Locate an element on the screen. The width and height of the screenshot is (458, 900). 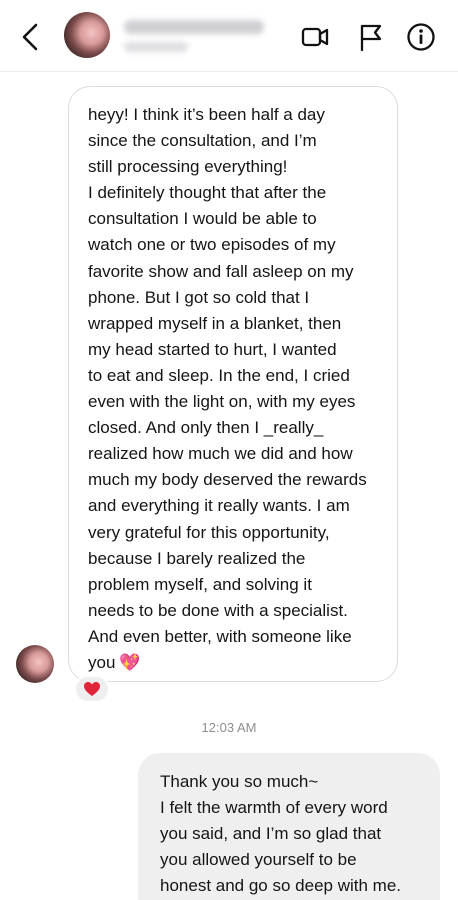
message-line-last: you 💖 is located at coordinates (234, 663).